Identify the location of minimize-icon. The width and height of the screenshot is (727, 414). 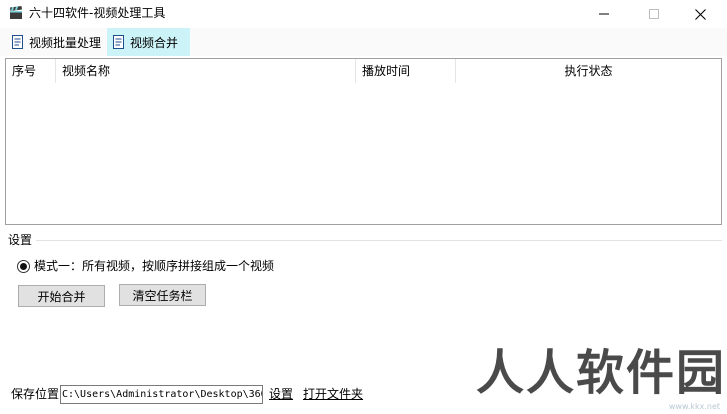
(604, 14).